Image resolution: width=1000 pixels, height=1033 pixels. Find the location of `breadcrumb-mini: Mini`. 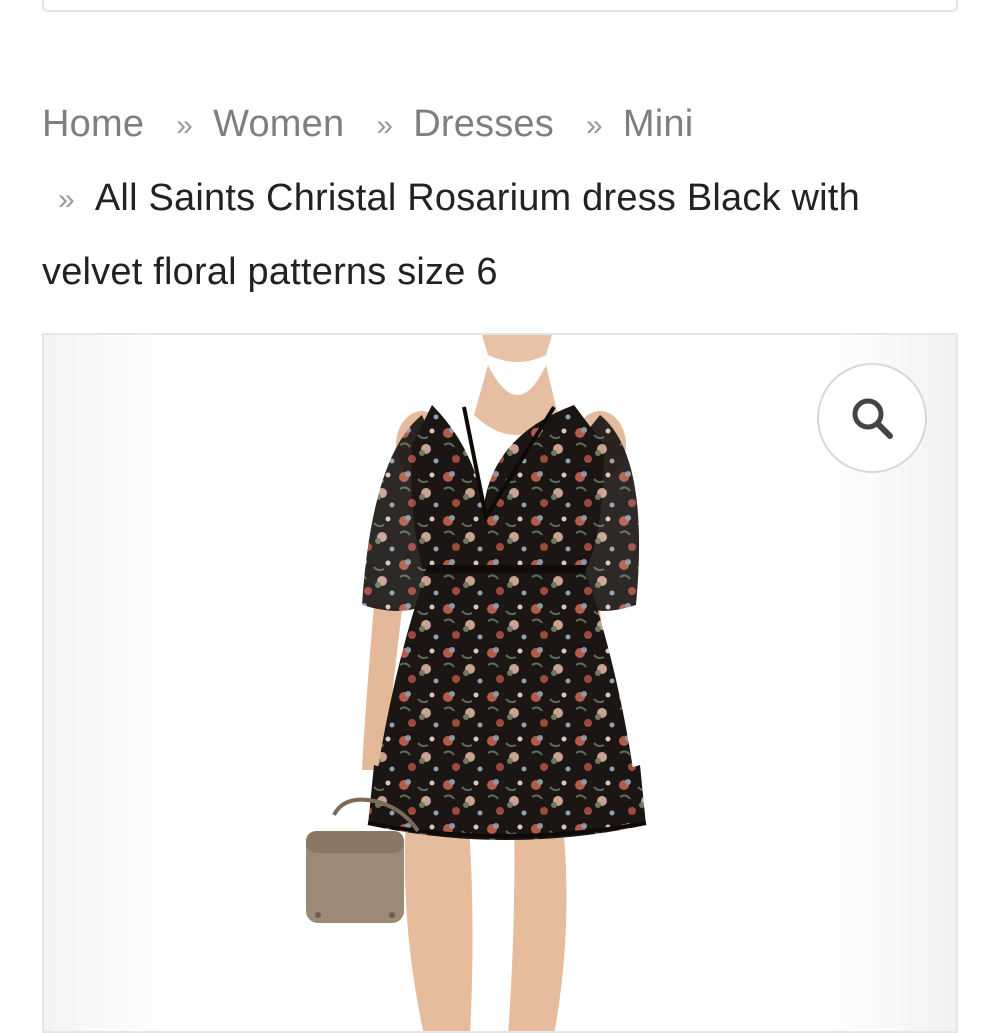

breadcrumb-mini: Mini is located at coordinates (658, 124).